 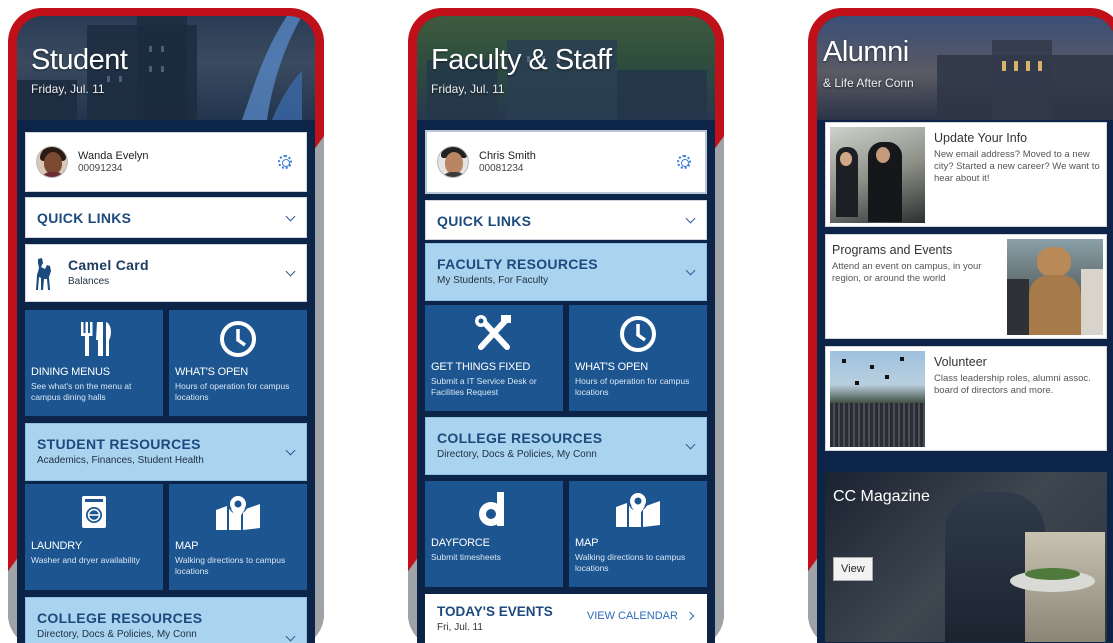 I want to click on page-subtitle: & Life After Conn, so click(x=868, y=83).